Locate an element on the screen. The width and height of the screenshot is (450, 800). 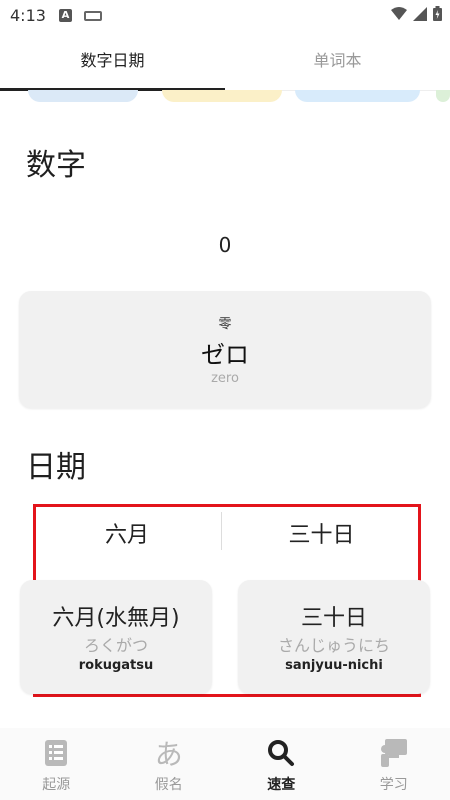
kana-a-icon: あ is located at coordinates (169, 754).